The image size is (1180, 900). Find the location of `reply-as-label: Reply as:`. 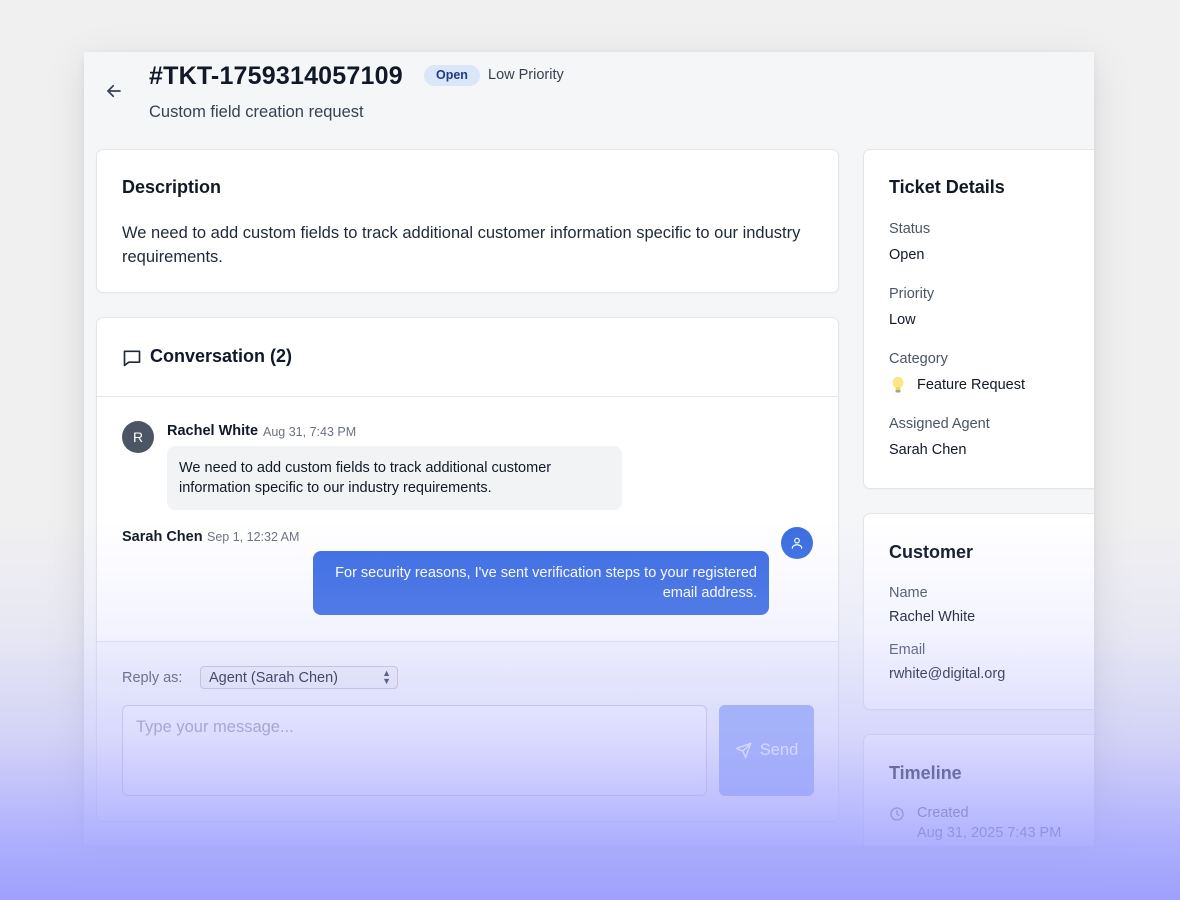

reply-as-label: Reply as: is located at coordinates (152, 678).